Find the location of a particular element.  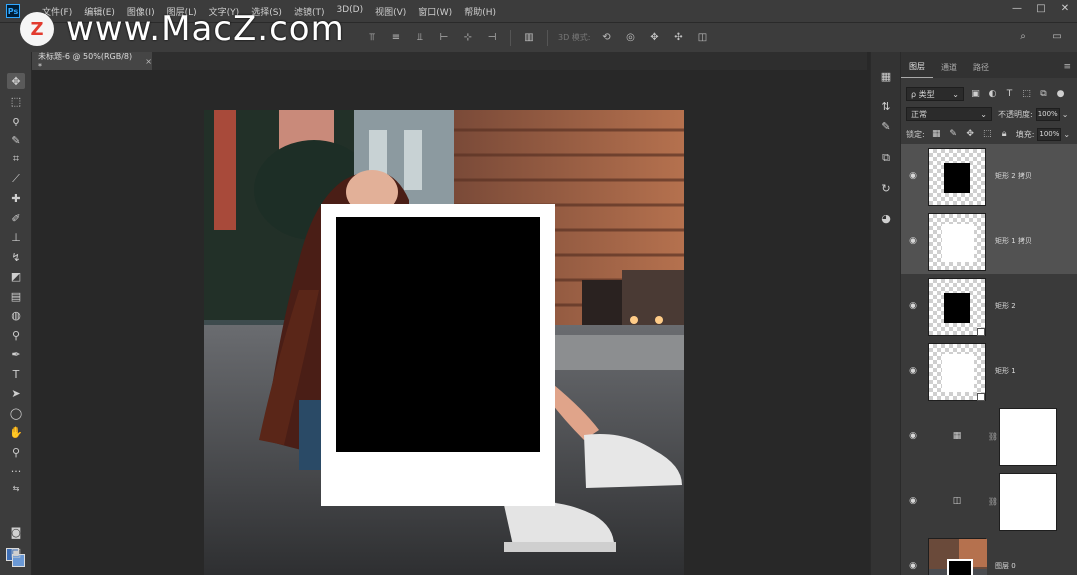

distribute-icon: ▥ is located at coordinates (529, 38).